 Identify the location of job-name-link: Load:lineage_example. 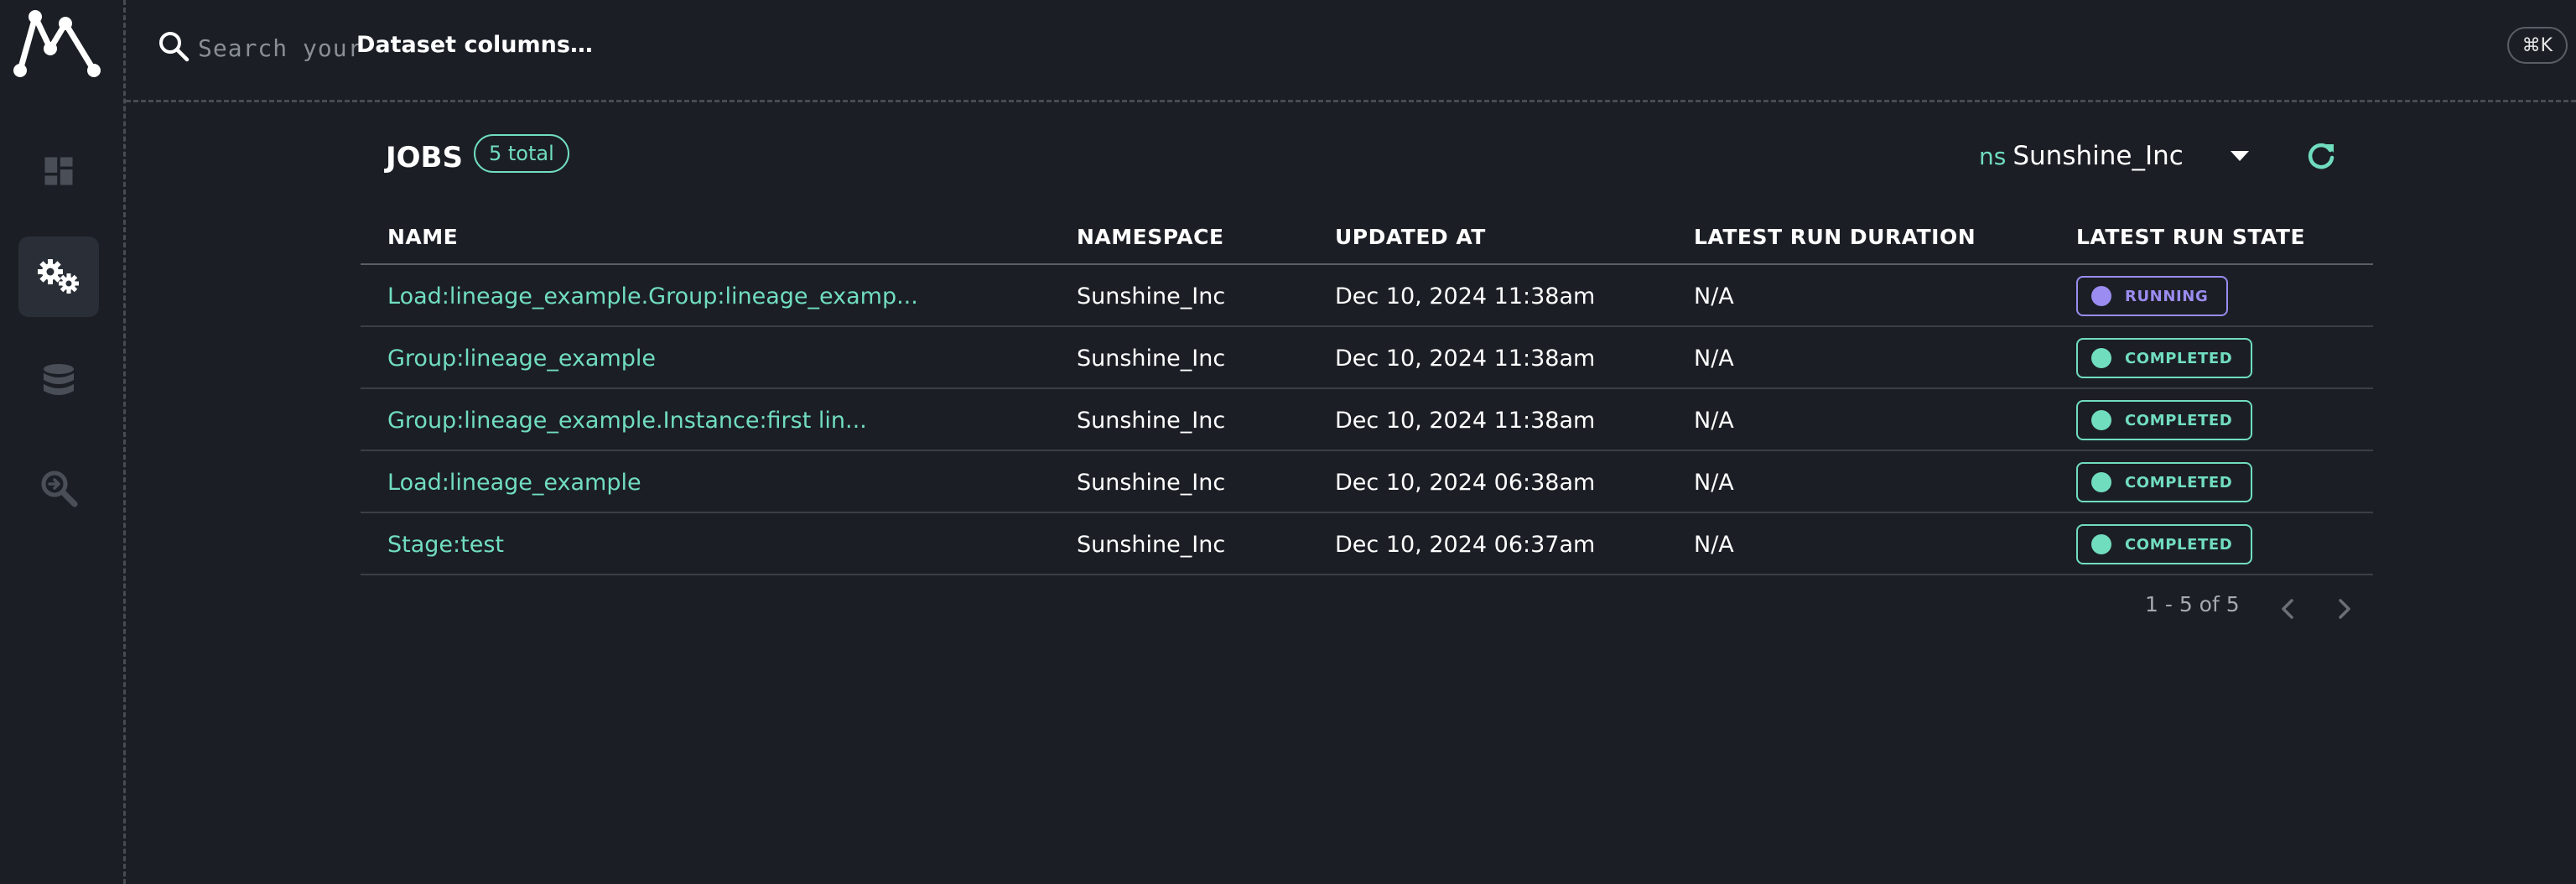
(514, 483).